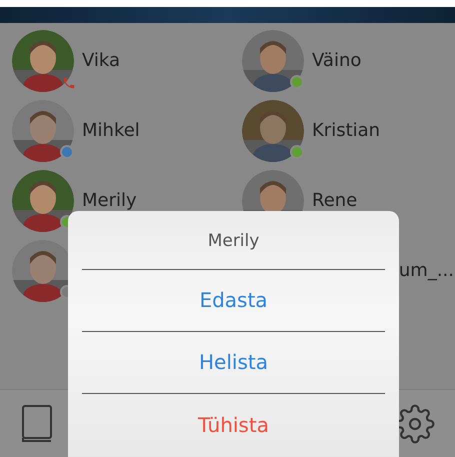 This screenshot has height=457, width=455. Describe the element at coordinates (346, 131) in the screenshot. I see `contact-name: Kristian` at that location.